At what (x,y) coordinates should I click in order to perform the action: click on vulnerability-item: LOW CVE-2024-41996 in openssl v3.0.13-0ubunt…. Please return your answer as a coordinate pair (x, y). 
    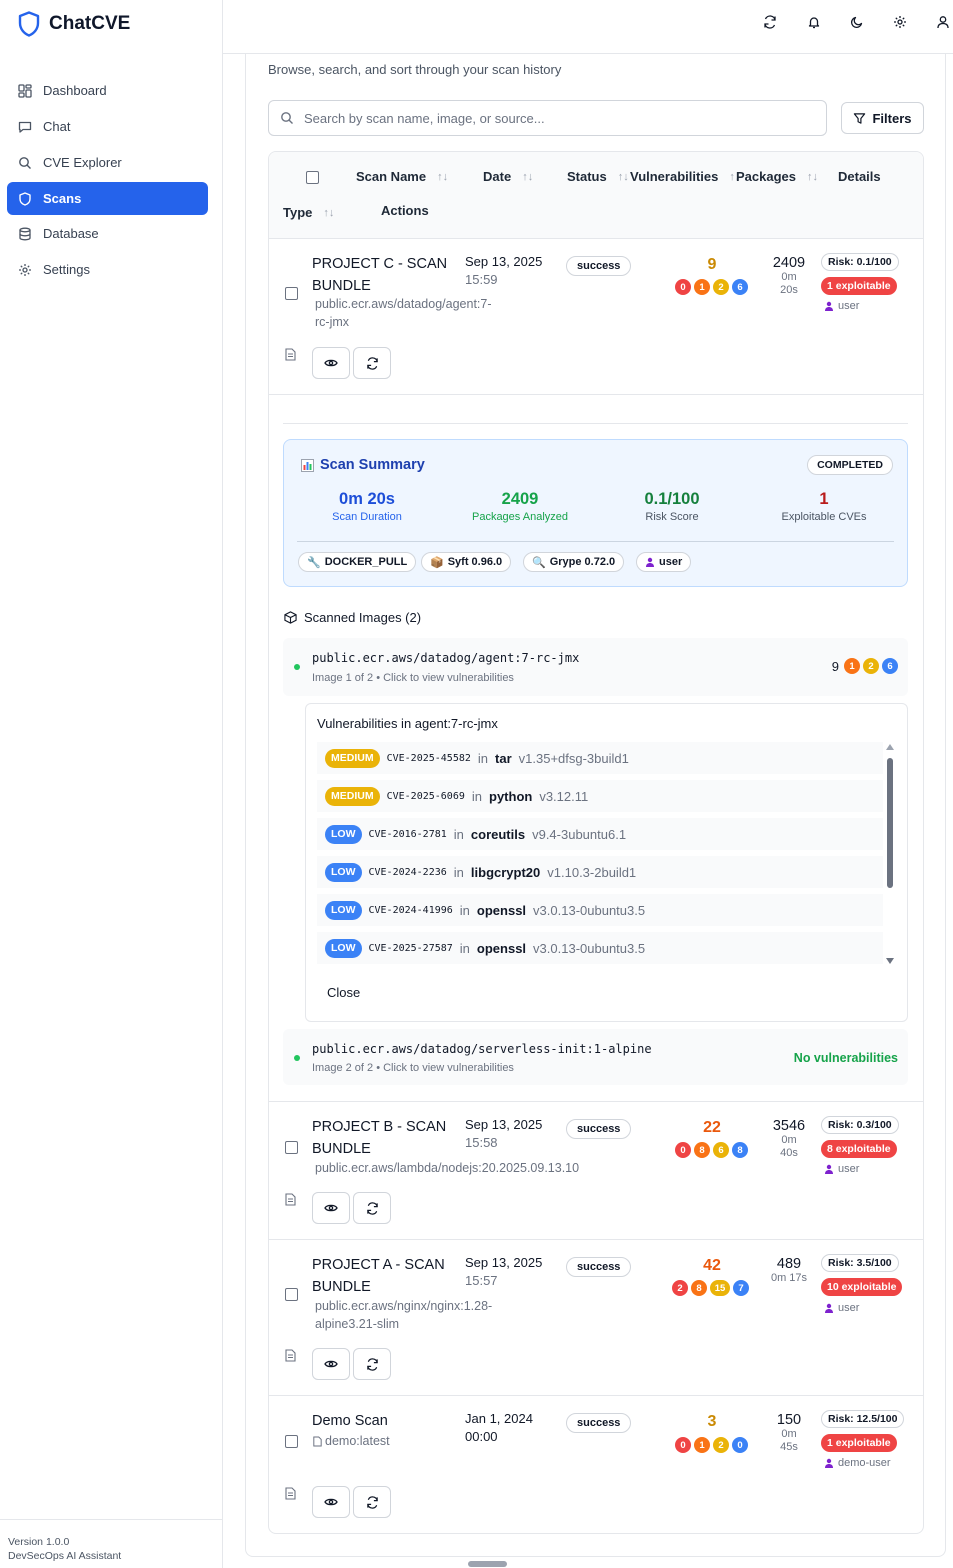
    Looking at the image, I should click on (600, 910).